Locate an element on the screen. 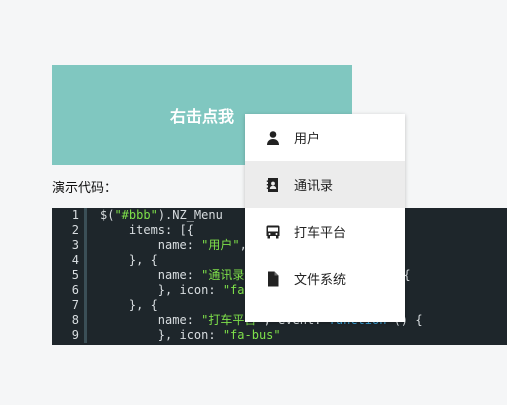  bus-icon is located at coordinates (273, 232).